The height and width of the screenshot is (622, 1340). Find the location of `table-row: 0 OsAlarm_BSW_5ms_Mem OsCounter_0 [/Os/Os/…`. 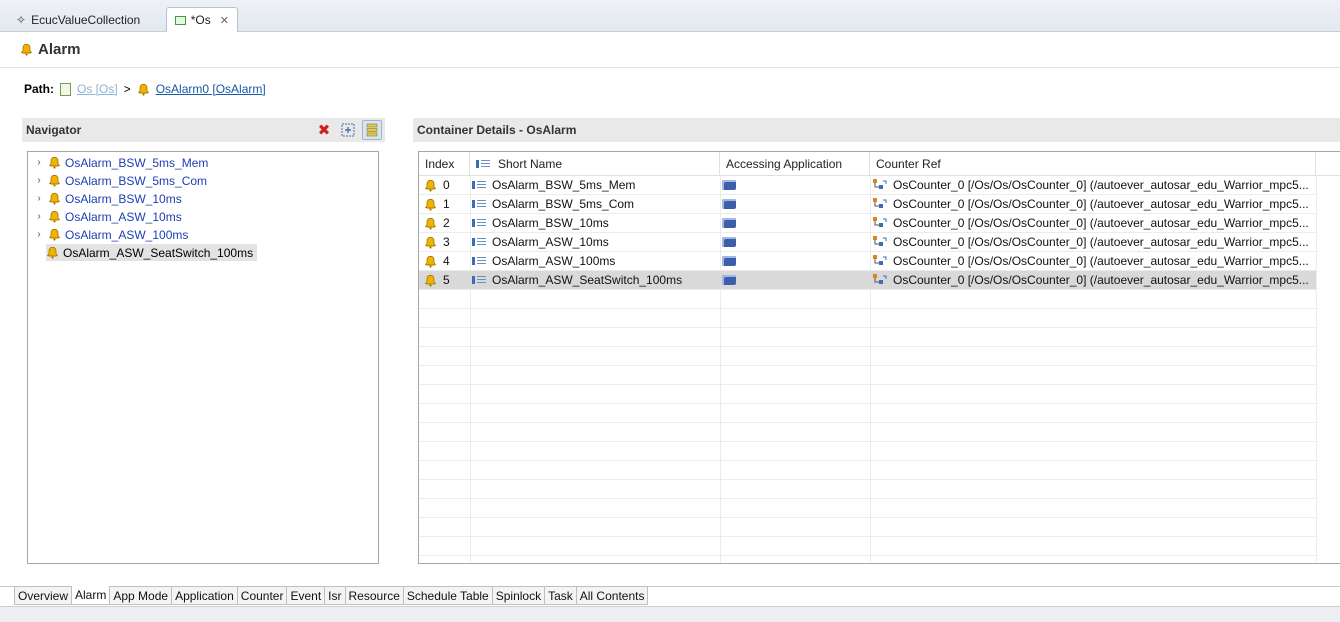

table-row: 0 OsAlarm_BSW_5ms_Mem OsCounter_0 [/Os/Os/… is located at coordinates (867, 185).